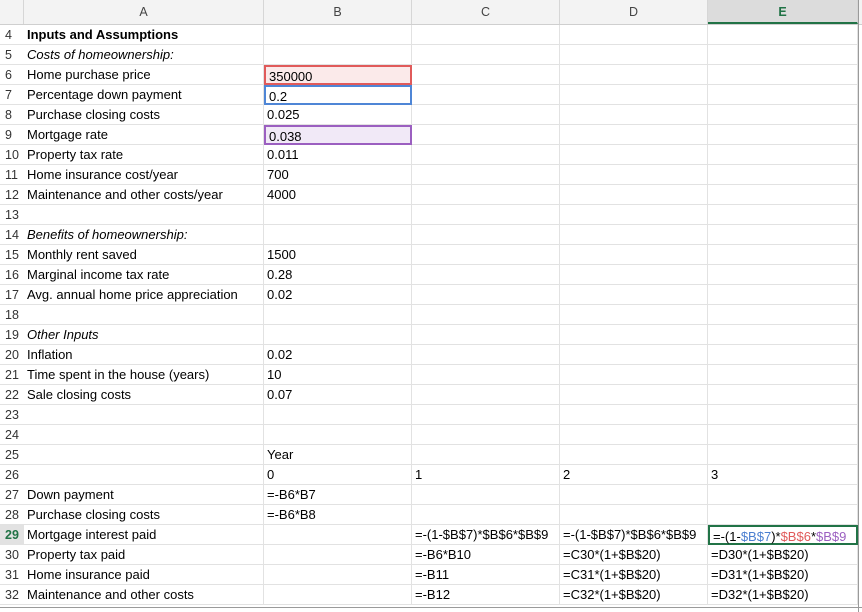 This screenshot has height=612, width=862. What do you see at coordinates (12, 495) in the screenshot?
I see `row-number: 27` at bounding box center [12, 495].